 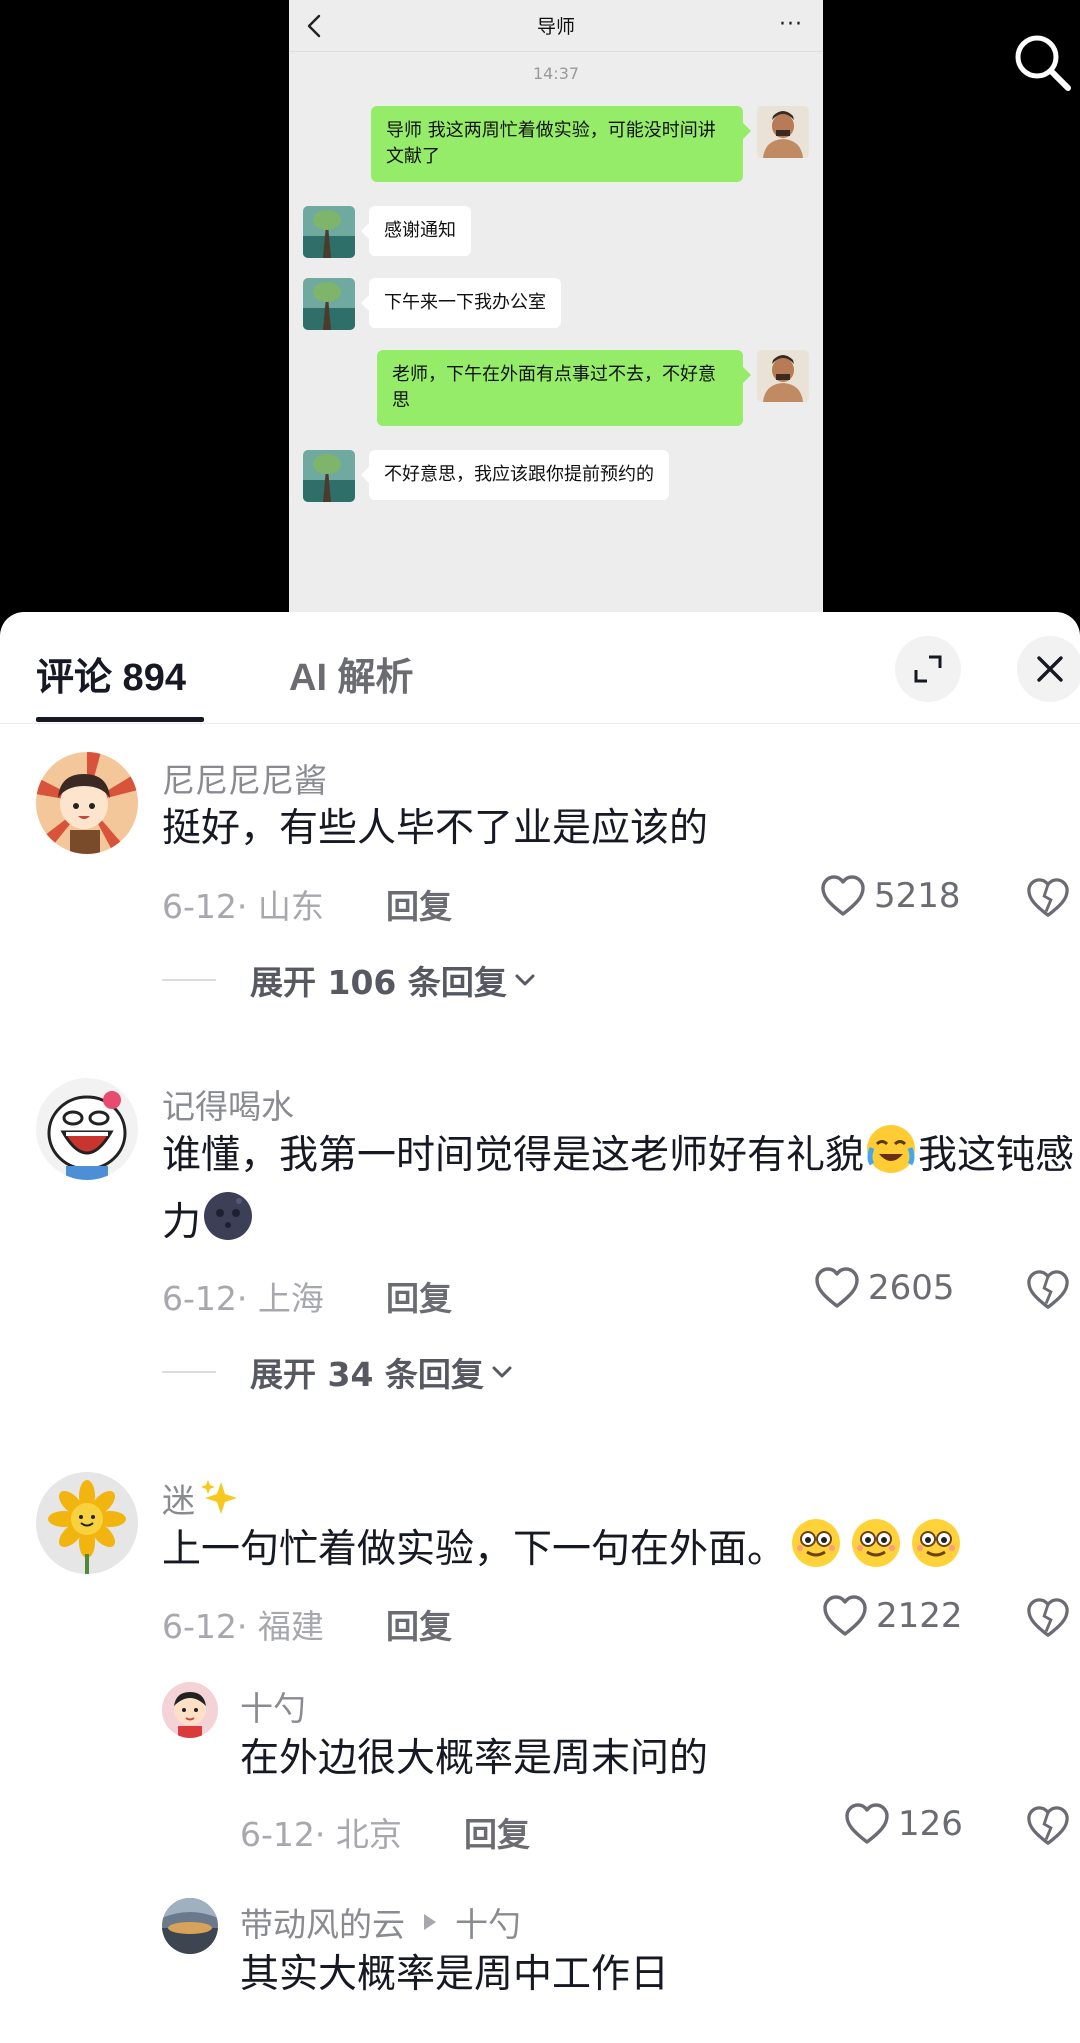 I want to click on tab-ai-analysis: AI 解析, so click(x=351, y=673).